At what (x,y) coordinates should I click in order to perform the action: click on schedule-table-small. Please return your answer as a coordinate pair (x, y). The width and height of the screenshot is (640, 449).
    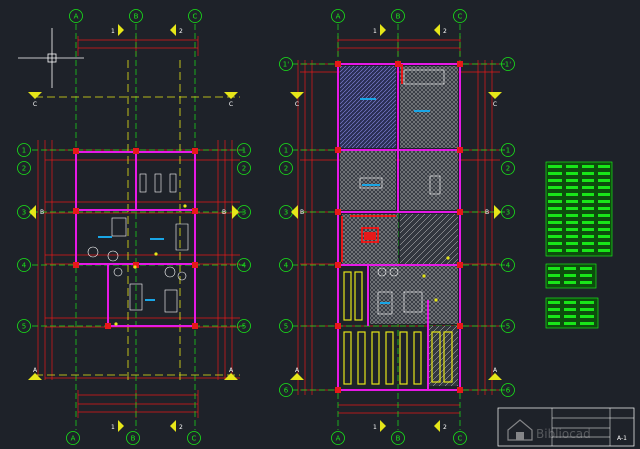
    Looking at the image, I should click on (572, 313).